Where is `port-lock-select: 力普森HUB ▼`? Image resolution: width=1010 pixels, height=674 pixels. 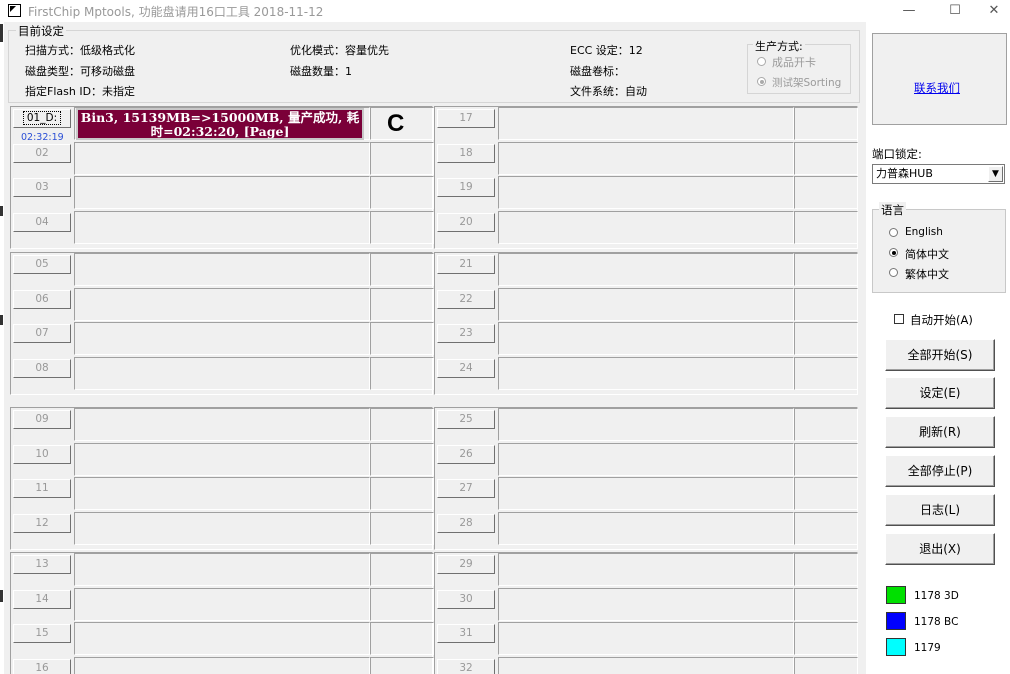 port-lock-select: 力普森HUB ▼ is located at coordinates (938, 174).